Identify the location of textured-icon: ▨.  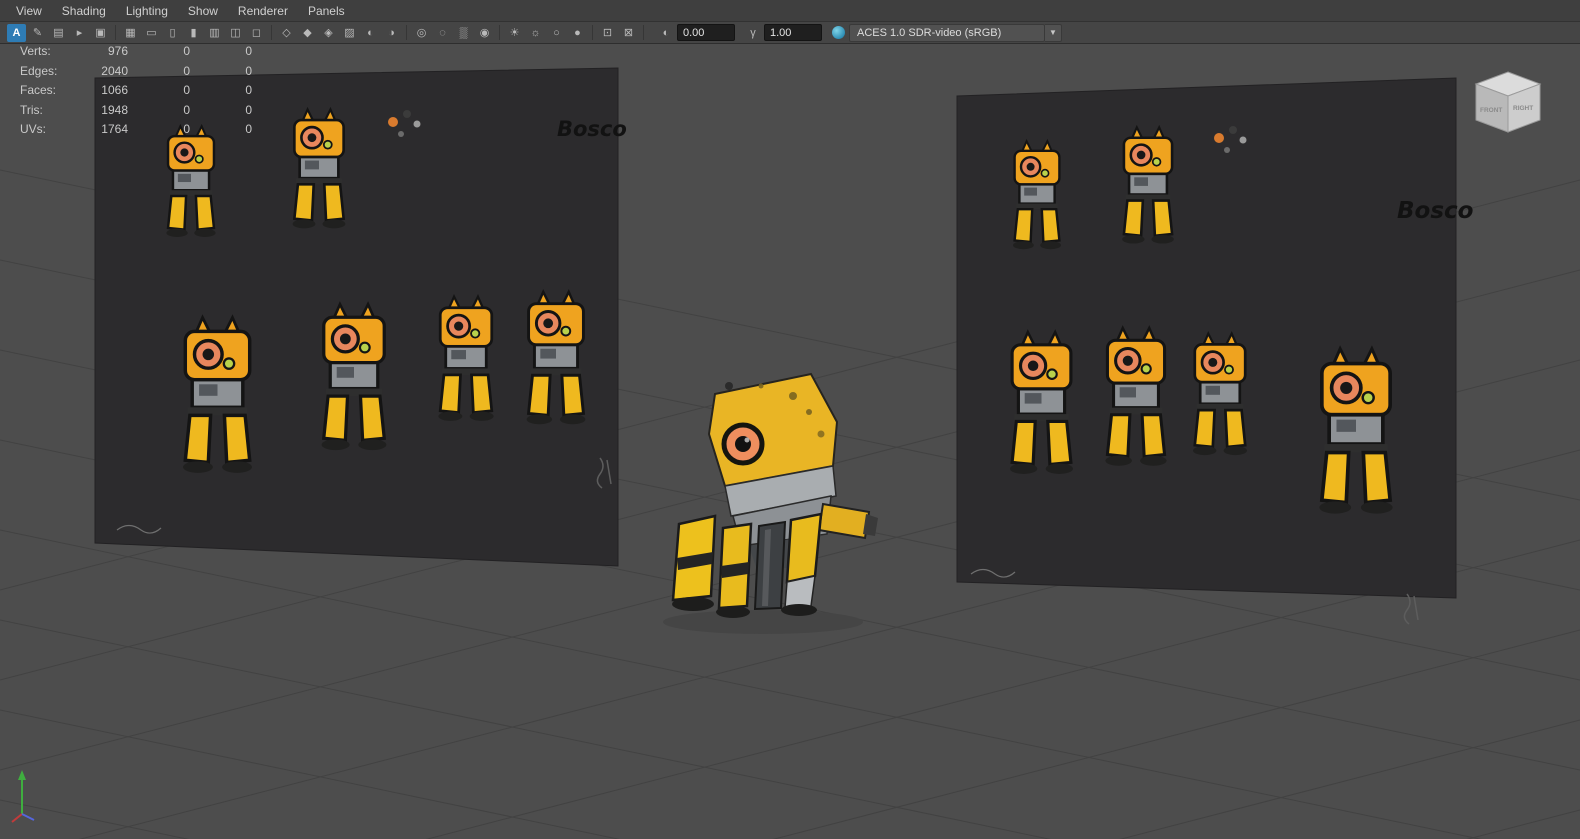
(349, 33).